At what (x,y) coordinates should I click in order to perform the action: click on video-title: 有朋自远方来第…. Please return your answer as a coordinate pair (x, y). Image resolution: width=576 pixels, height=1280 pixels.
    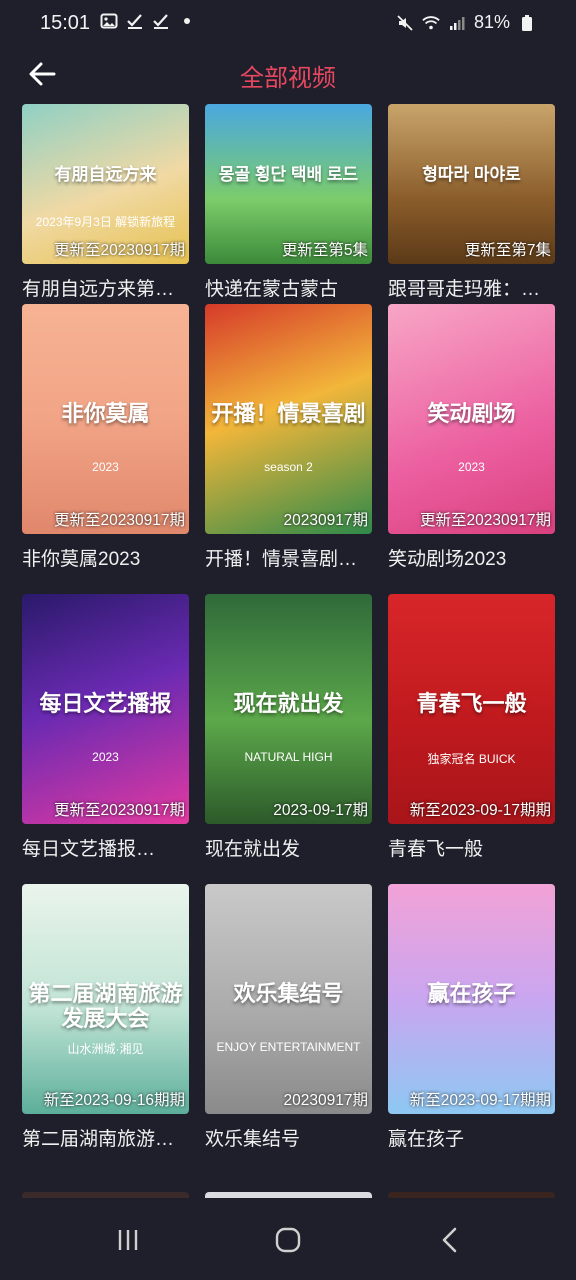
    Looking at the image, I should click on (98, 289).